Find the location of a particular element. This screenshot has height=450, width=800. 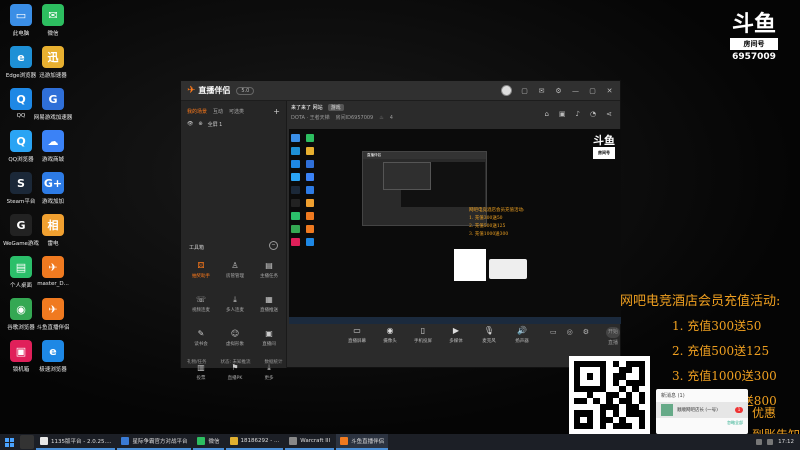

douyu-room-logo: 斗鱼 房间号 6957009 is located at coordinates (754, 37).